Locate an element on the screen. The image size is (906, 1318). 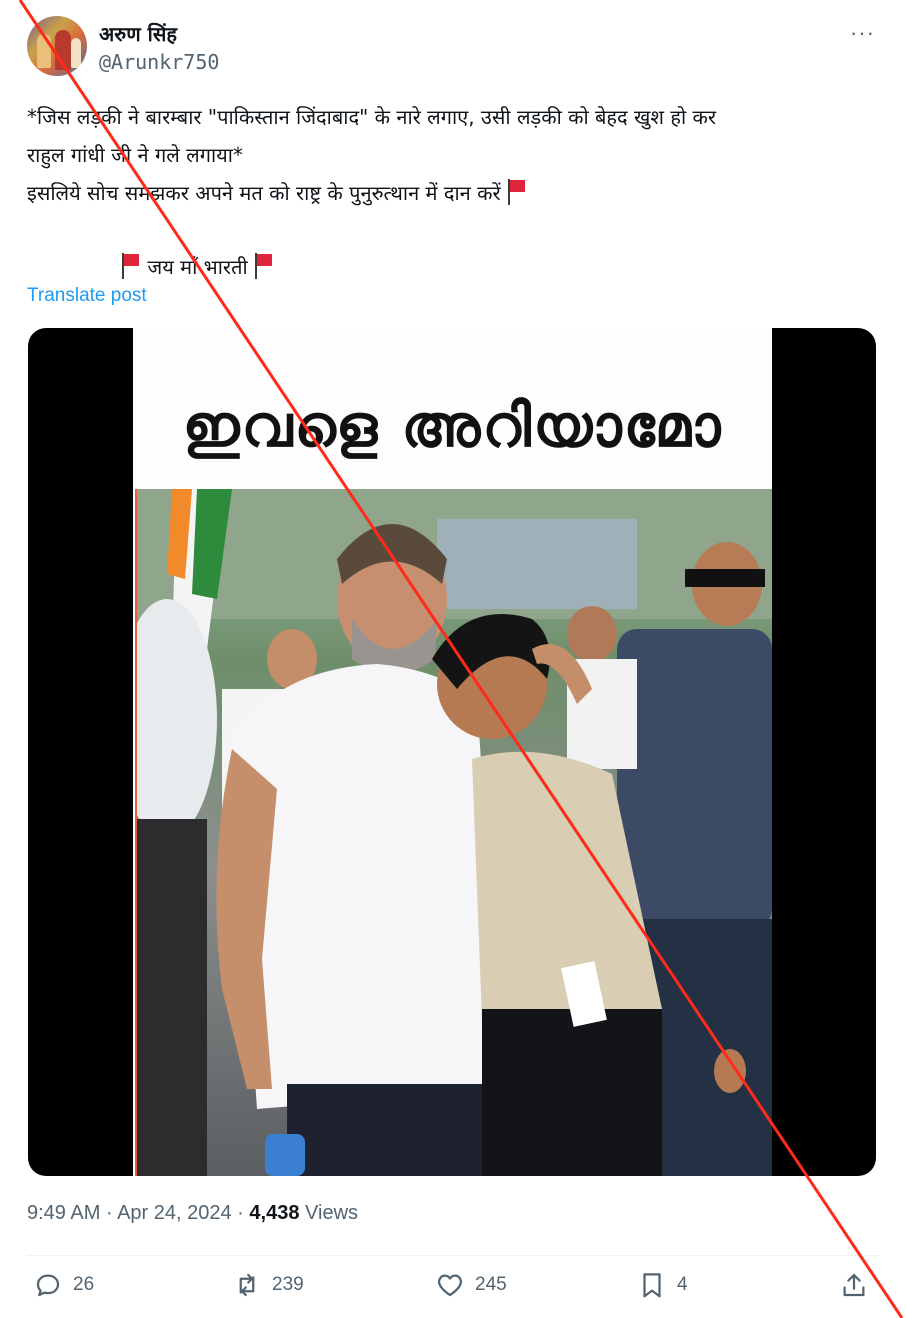
divider is located at coordinates (453, 1255).